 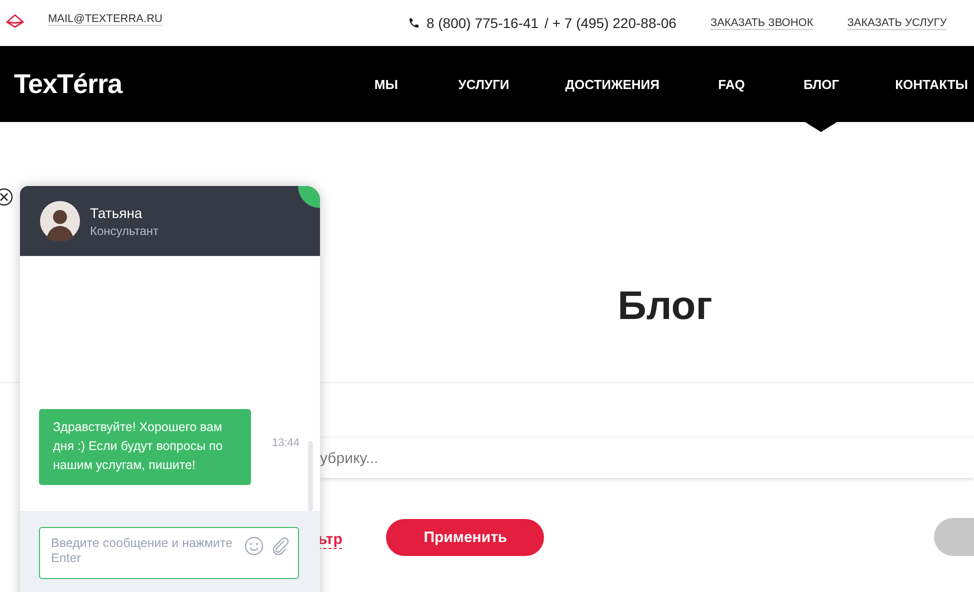 What do you see at coordinates (414, 23) in the screenshot?
I see `phone-icon` at bounding box center [414, 23].